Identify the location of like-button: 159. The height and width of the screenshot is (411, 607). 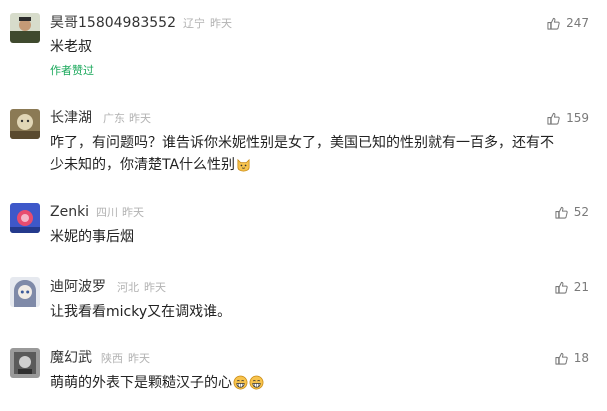
(568, 118).